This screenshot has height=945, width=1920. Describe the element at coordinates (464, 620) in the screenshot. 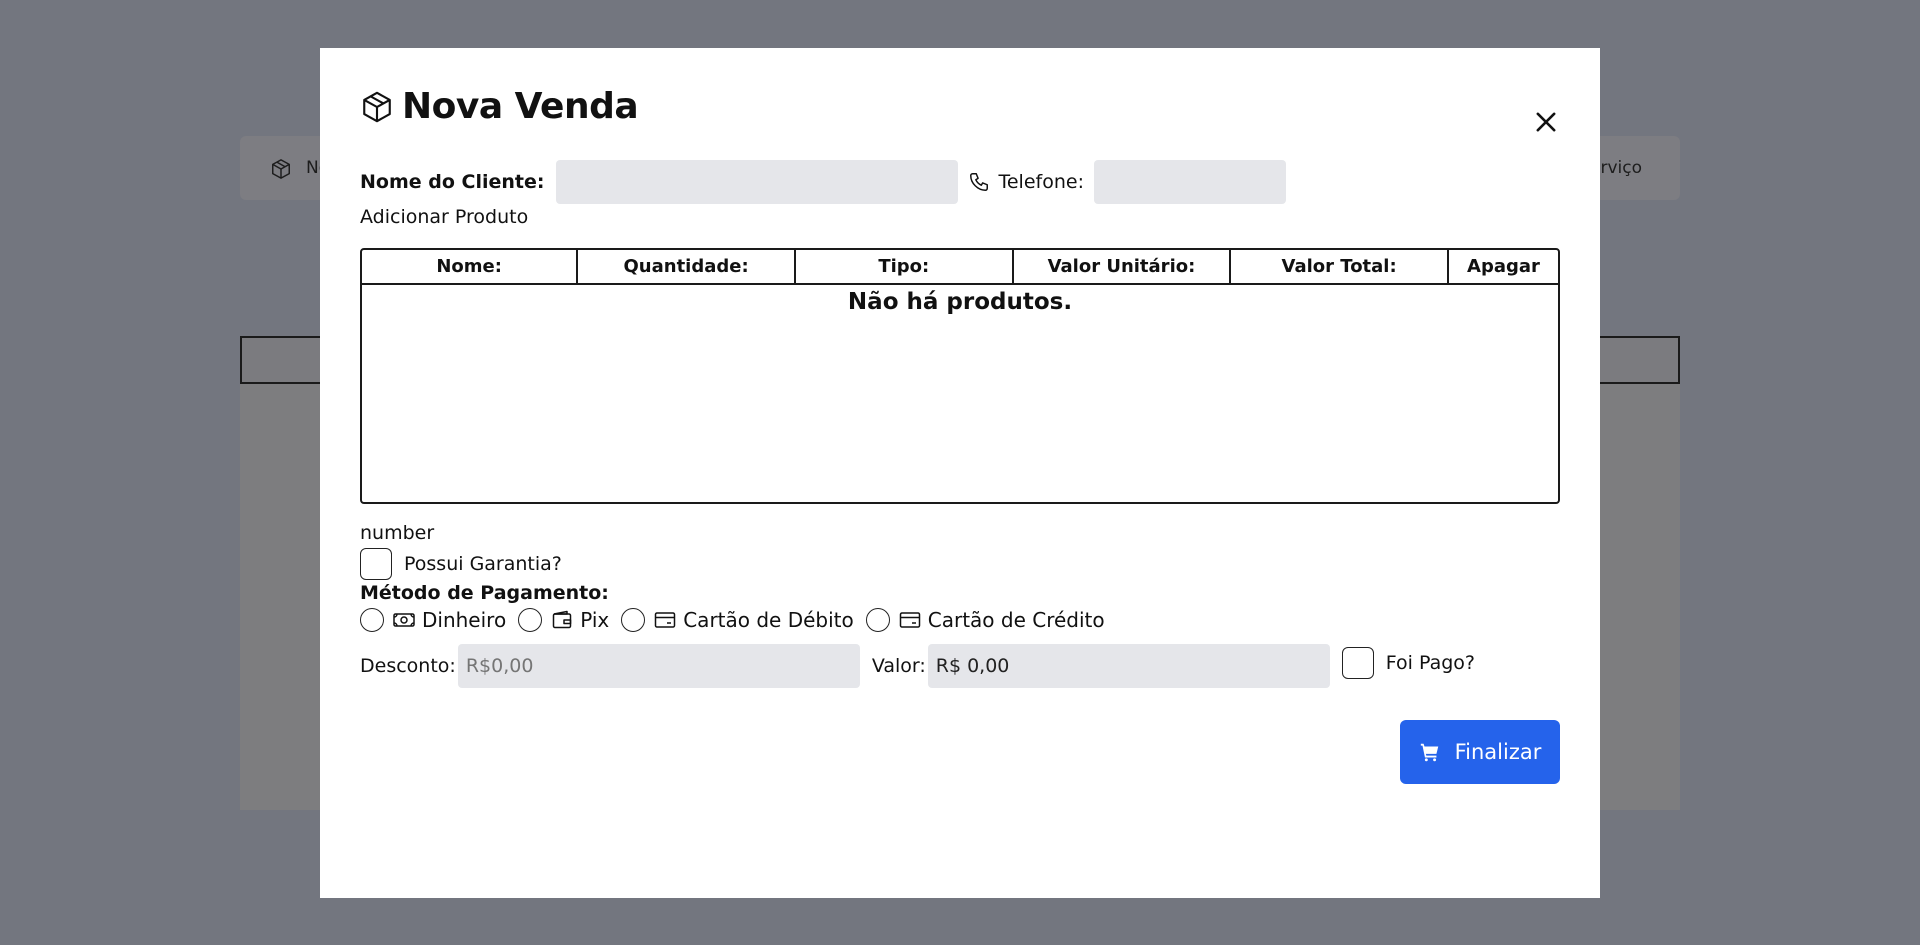

I see `payment-label-cash: Dinheiro` at that location.